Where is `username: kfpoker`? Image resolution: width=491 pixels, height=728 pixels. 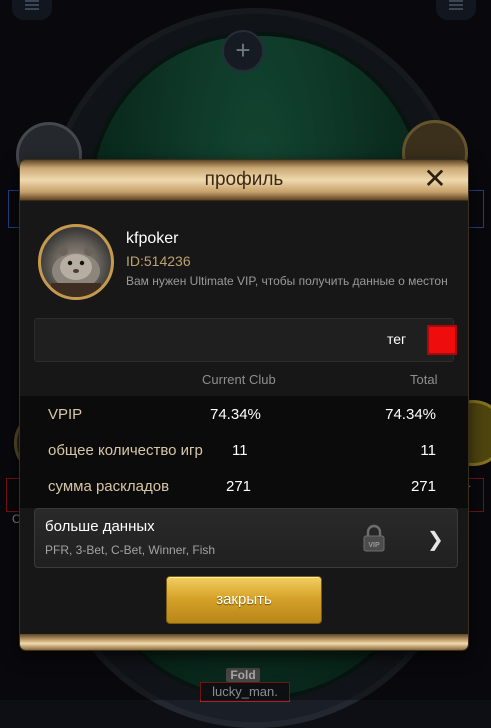
username: kfpoker is located at coordinates (152, 238).